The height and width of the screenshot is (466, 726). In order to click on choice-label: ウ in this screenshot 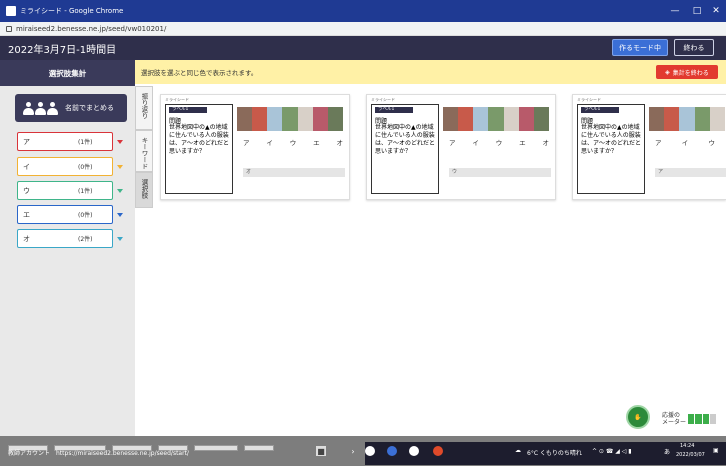, I will do `click(26, 190)`.